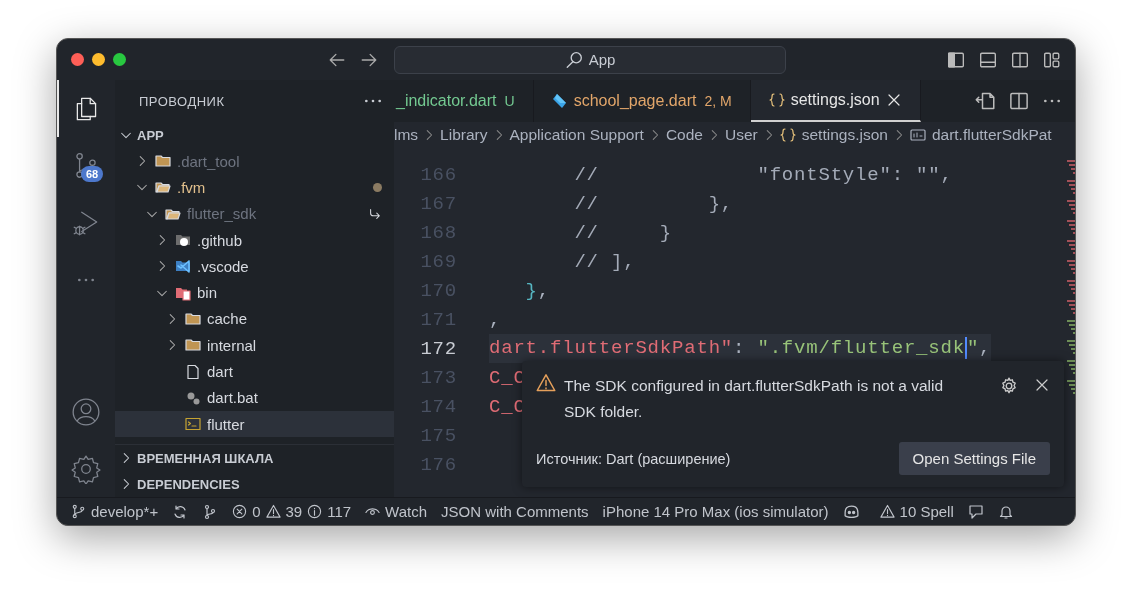  I want to click on tree-item: flutter, so click(254, 424).